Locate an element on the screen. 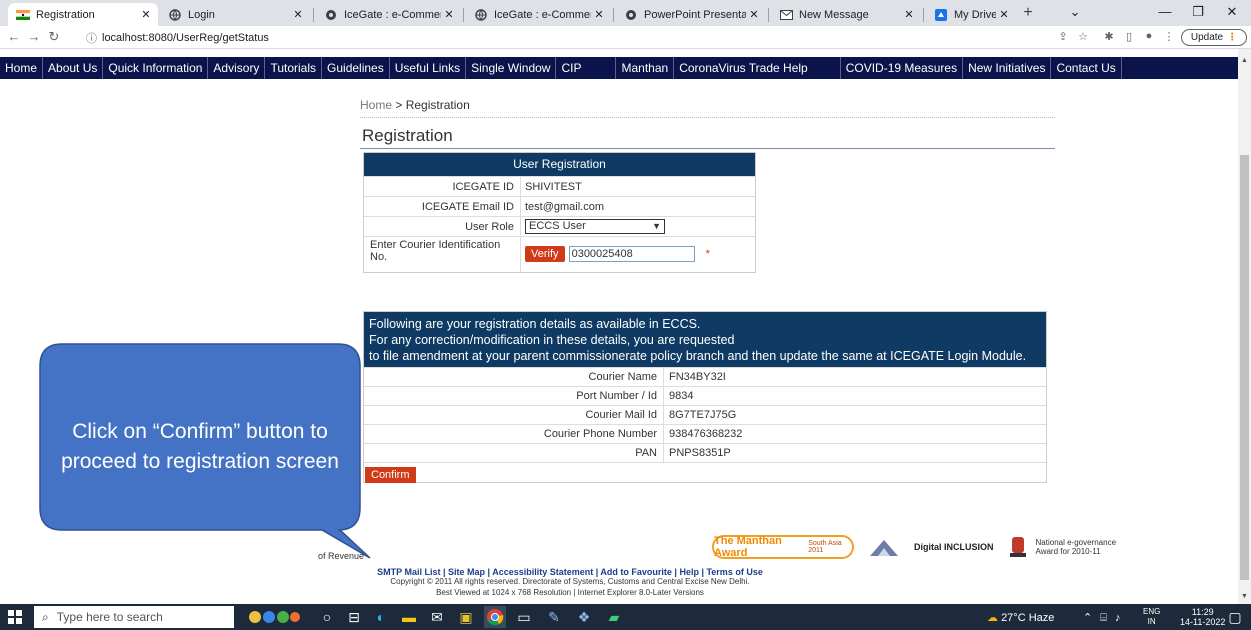 The height and width of the screenshot is (630, 1251). confirm-button: Confirm is located at coordinates (390, 475).